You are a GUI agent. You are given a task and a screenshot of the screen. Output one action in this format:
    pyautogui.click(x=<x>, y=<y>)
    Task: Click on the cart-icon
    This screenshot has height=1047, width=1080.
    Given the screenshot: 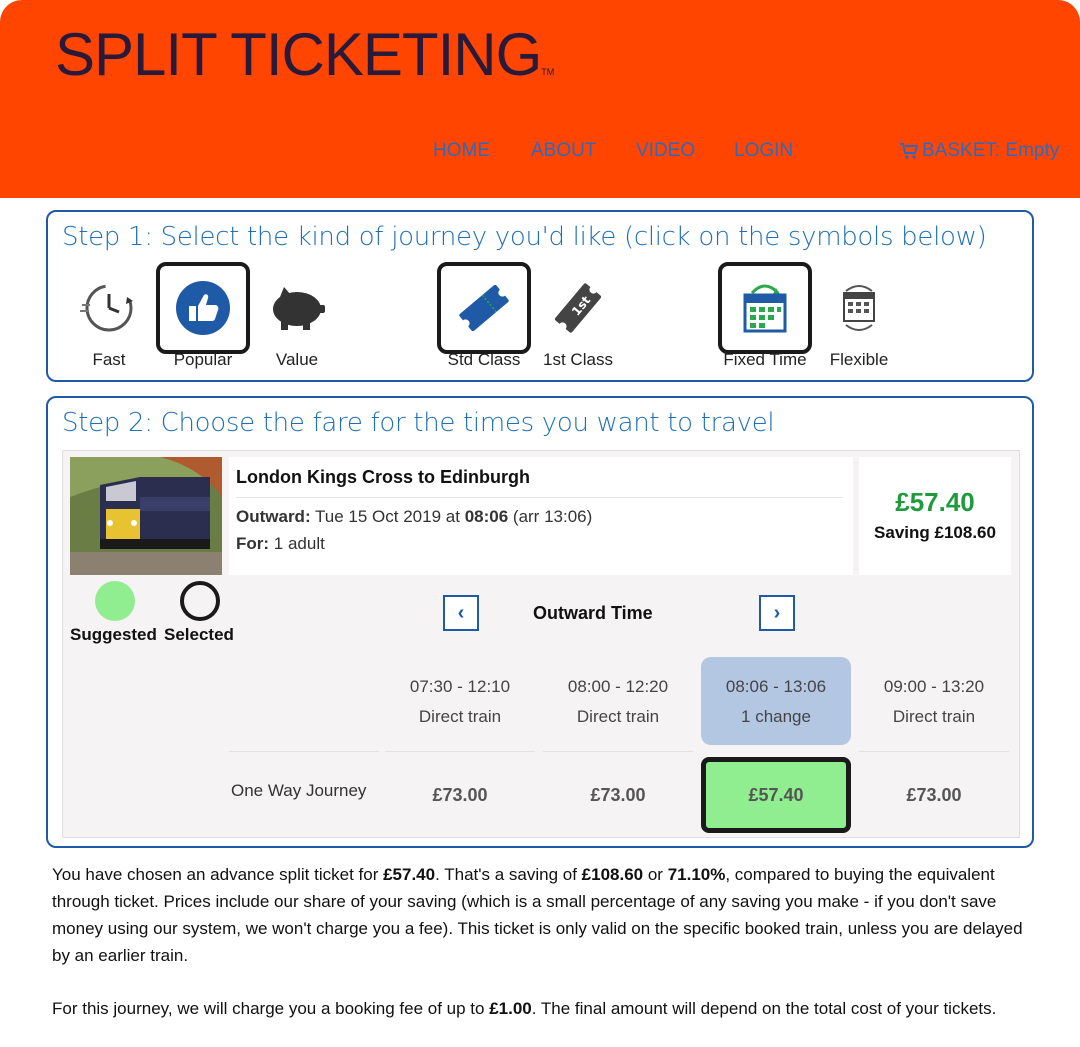 What is the action you would take?
    pyautogui.click(x=909, y=151)
    